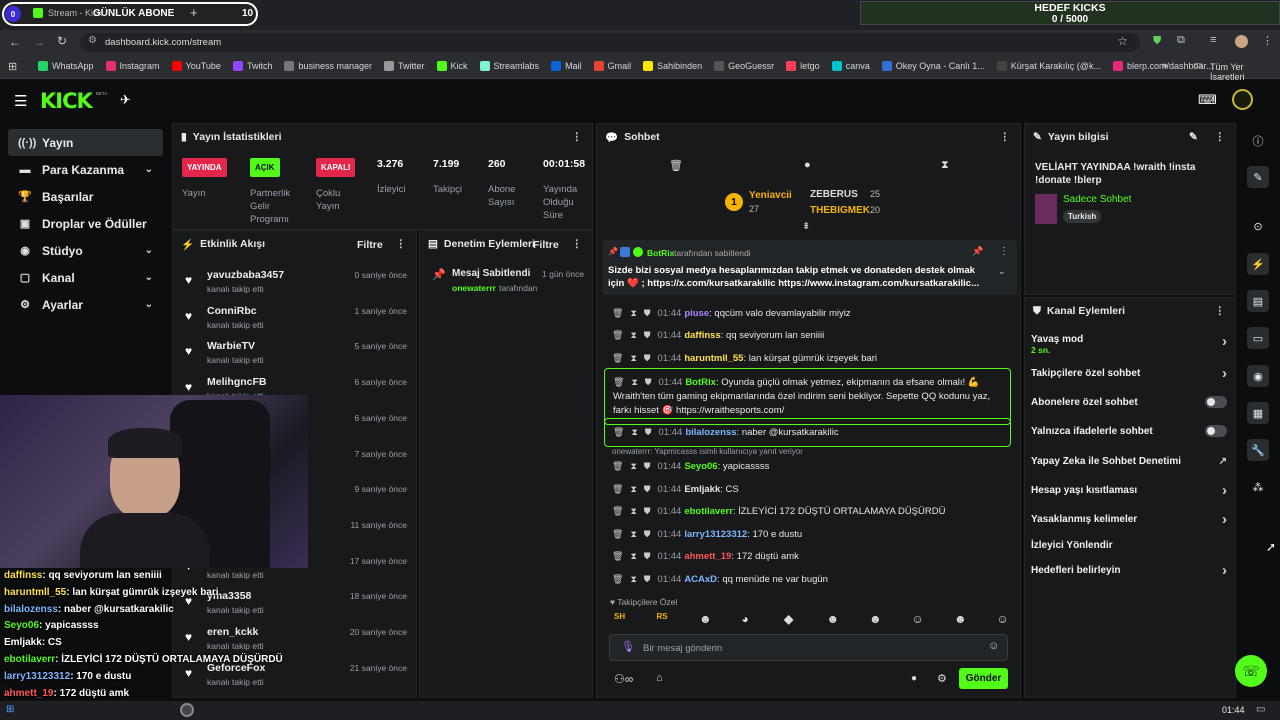 The height and width of the screenshot is (720, 1280). What do you see at coordinates (39, 42) in the screenshot?
I see `forward-icon: →` at bounding box center [39, 42].